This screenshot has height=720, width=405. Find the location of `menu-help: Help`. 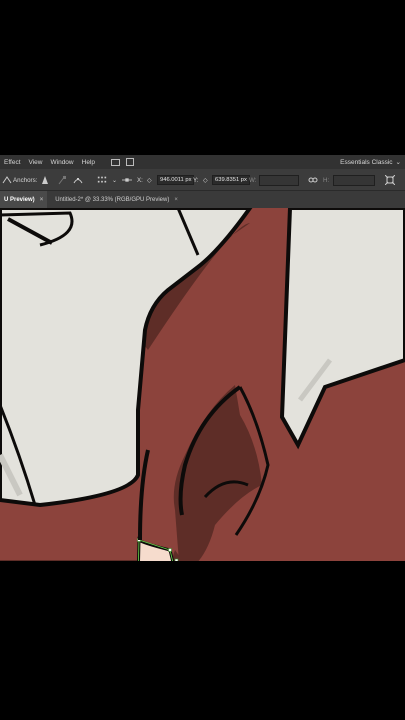

menu-help: Help is located at coordinates (88, 162).